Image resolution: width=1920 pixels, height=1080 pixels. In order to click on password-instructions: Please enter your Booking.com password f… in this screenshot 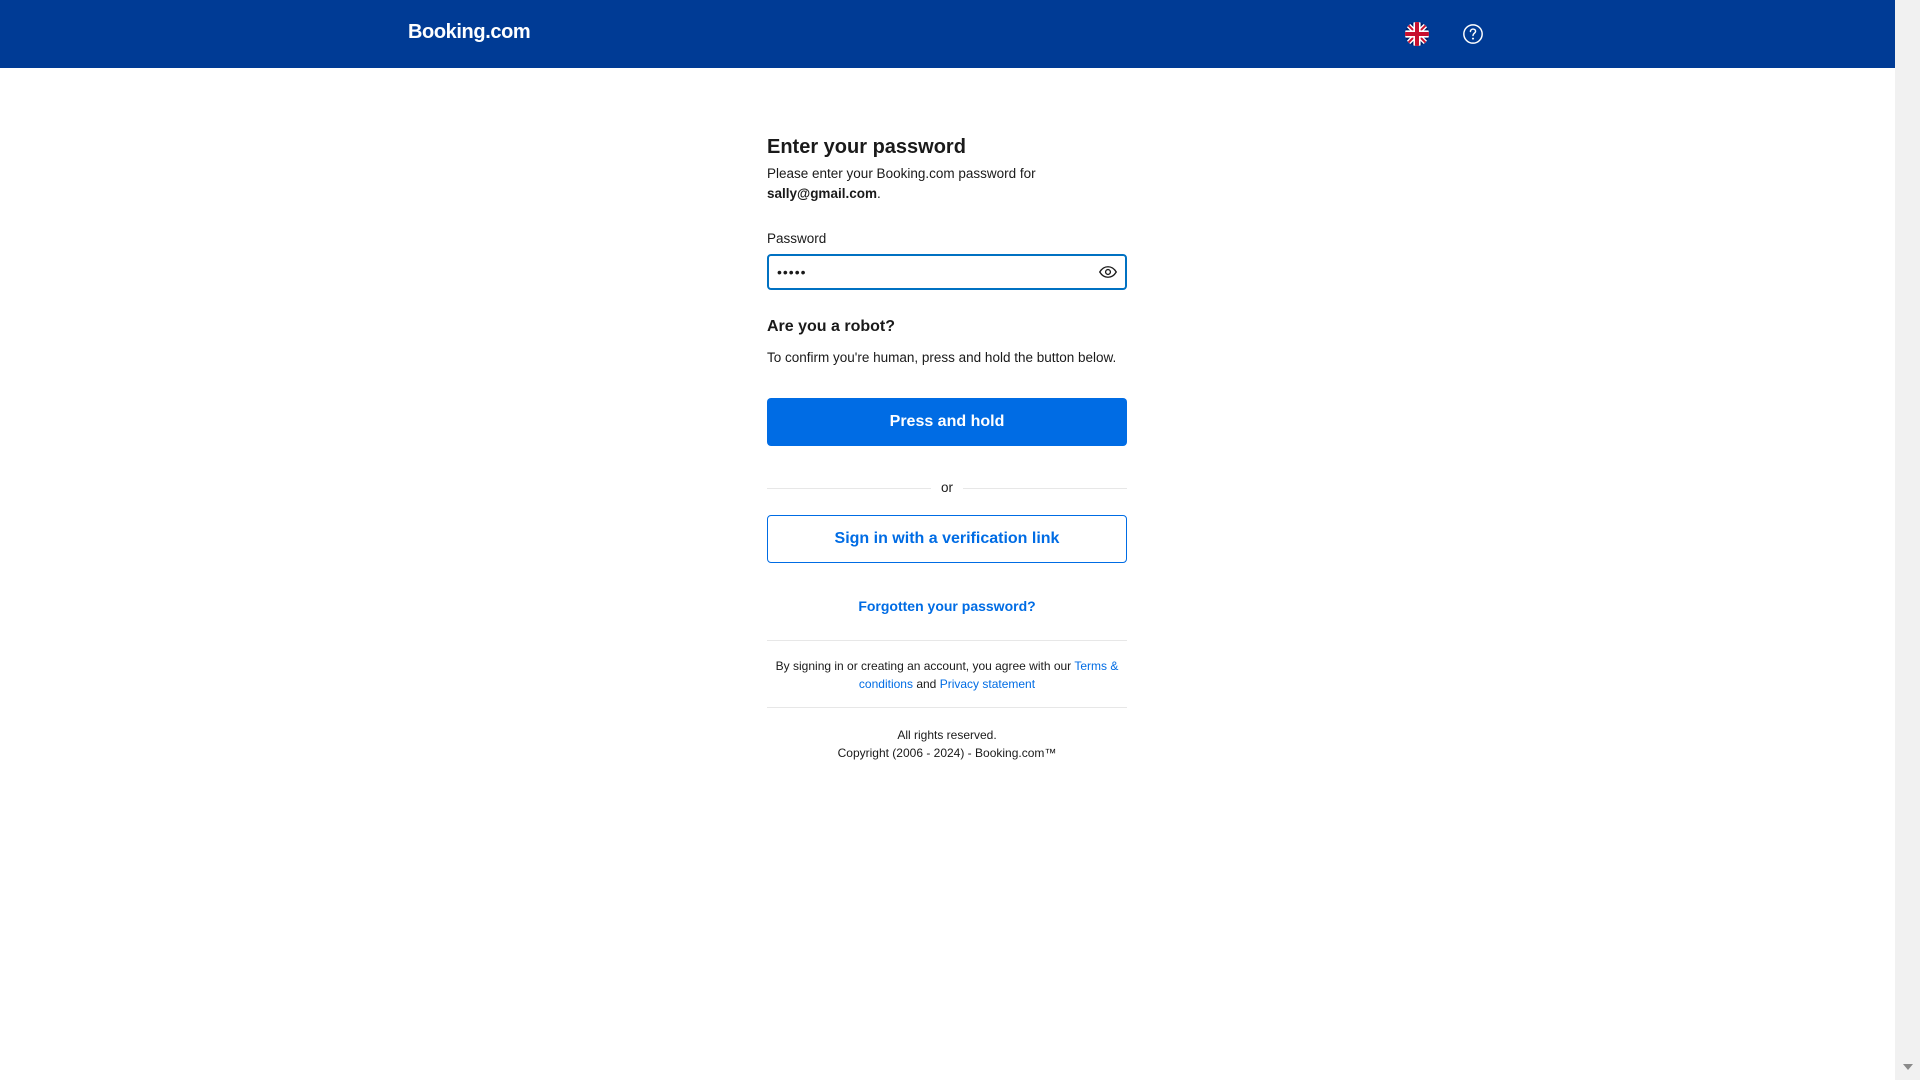, I will do `click(947, 184)`.